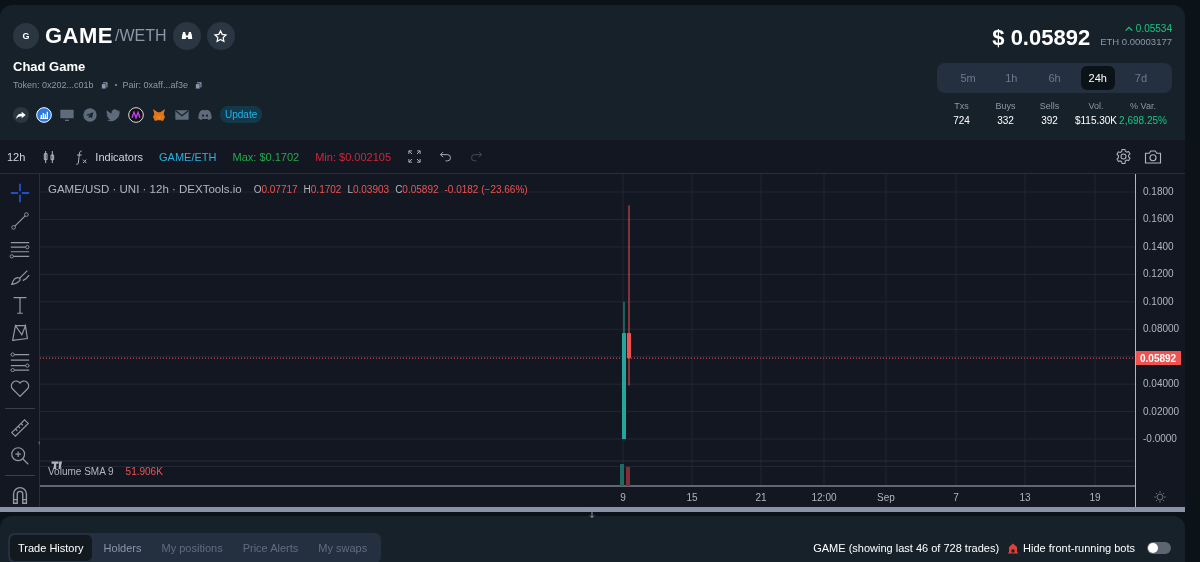 The image size is (1200, 562). Describe the element at coordinates (145, 189) in the screenshot. I see `chart-legend-title: GAME/USD · UNI · 12h · DEXTools.io` at that location.